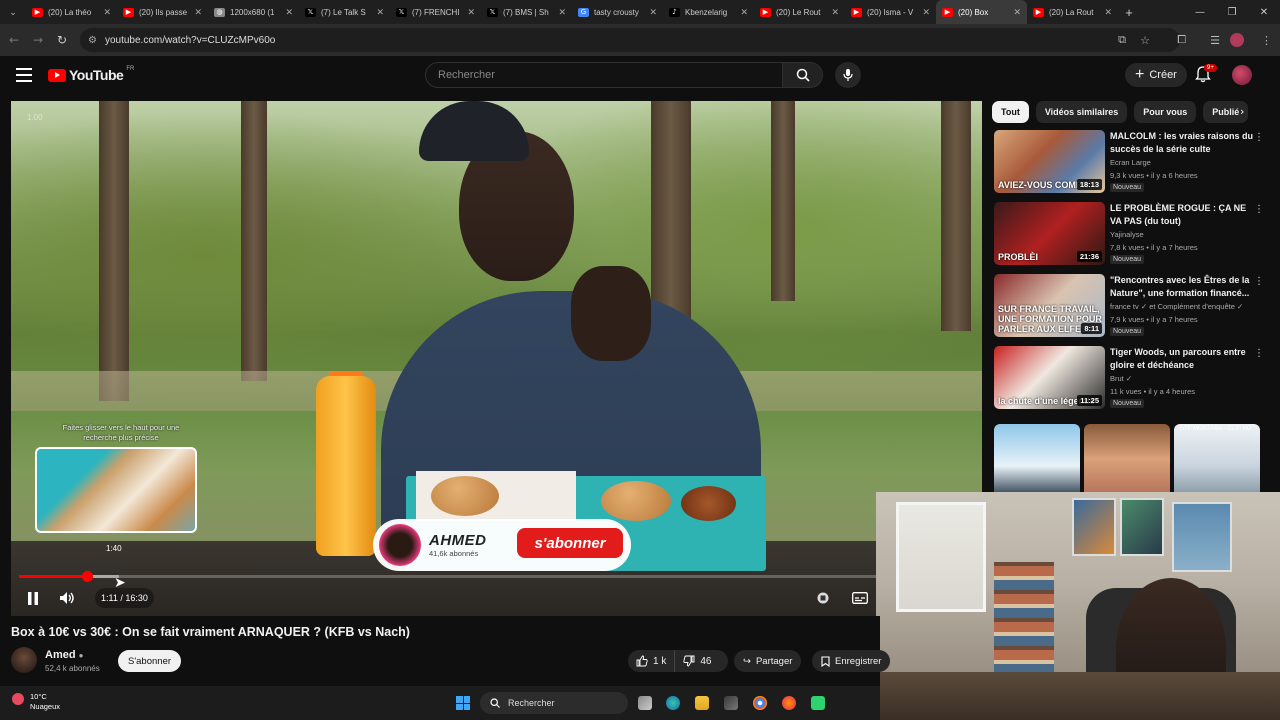 This screenshot has height=720, width=1280. Describe the element at coordinates (1122, 40) in the screenshot. I see `install-app-icon: ⧉` at that location.